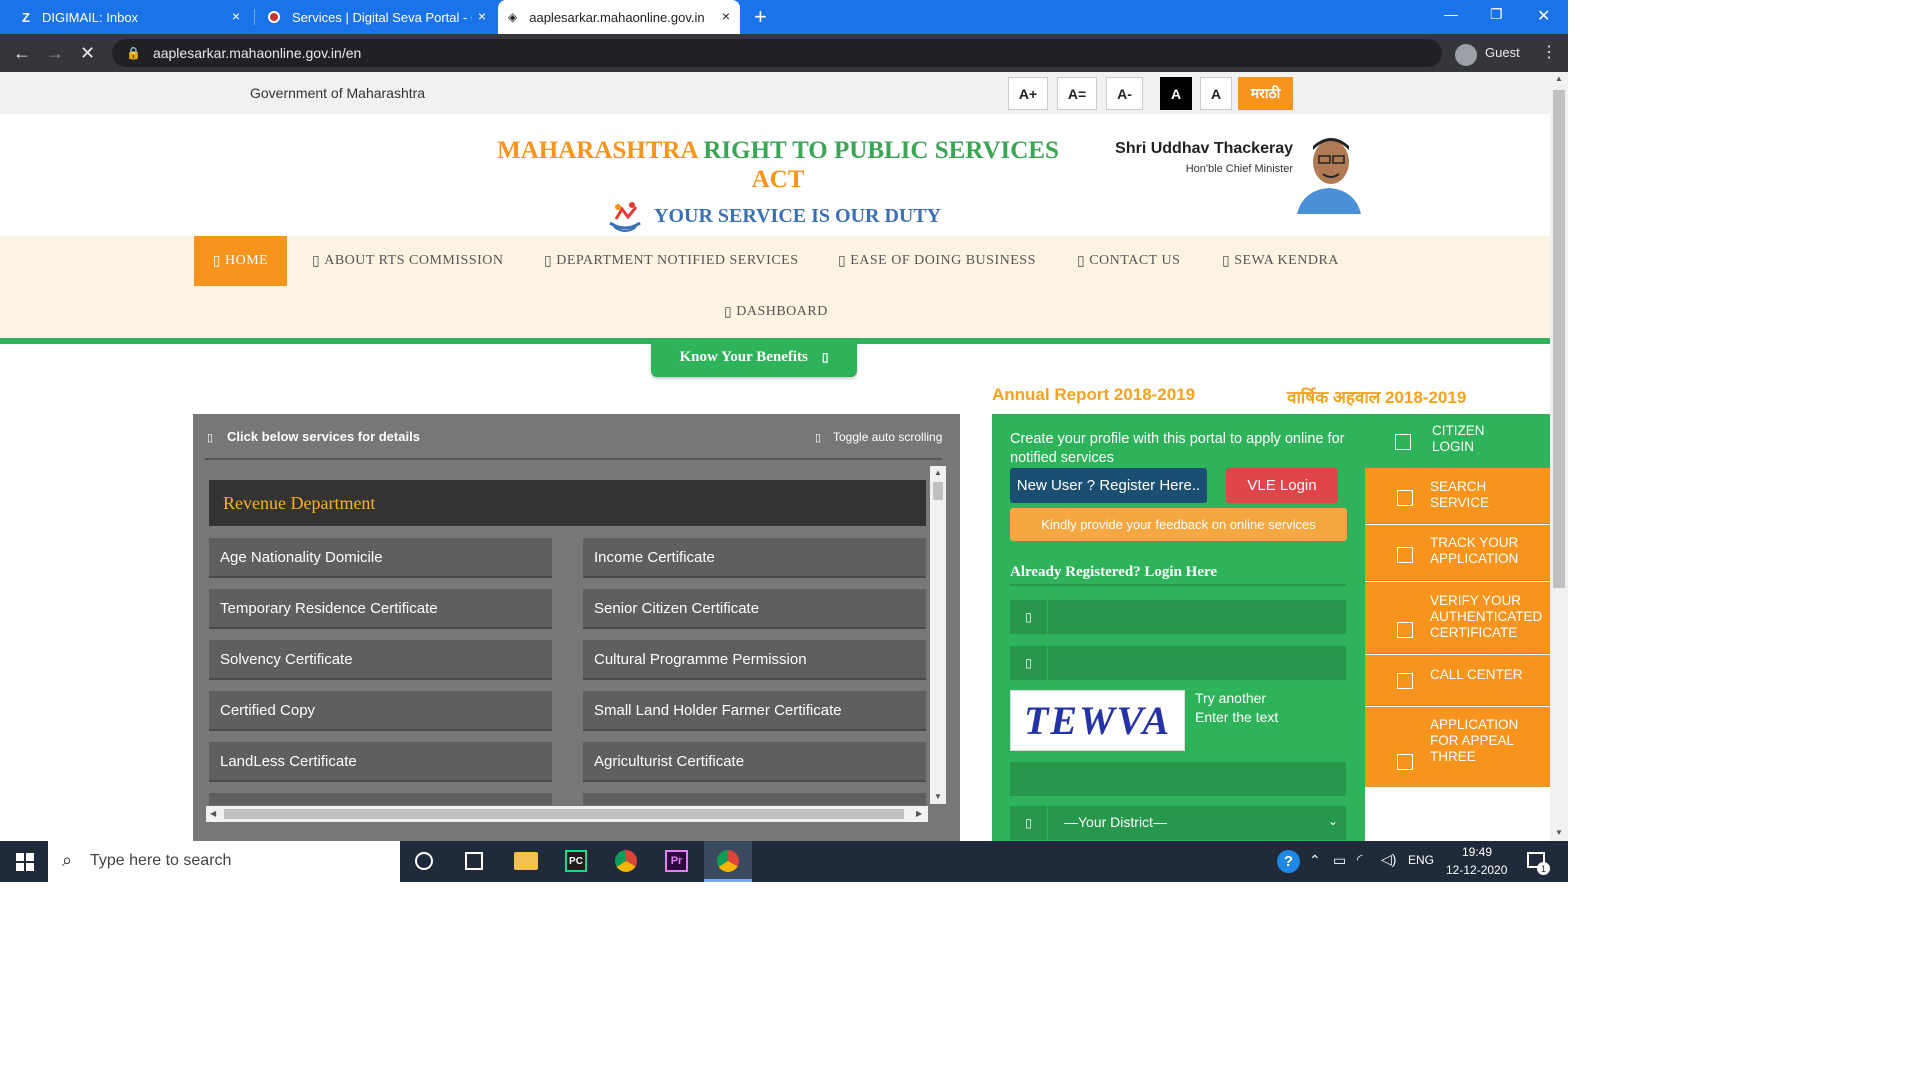 The width and height of the screenshot is (1920, 1080). Describe the element at coordinates (818, 437) in the screenshot. I see `toggle-icon: ▯` at that location.